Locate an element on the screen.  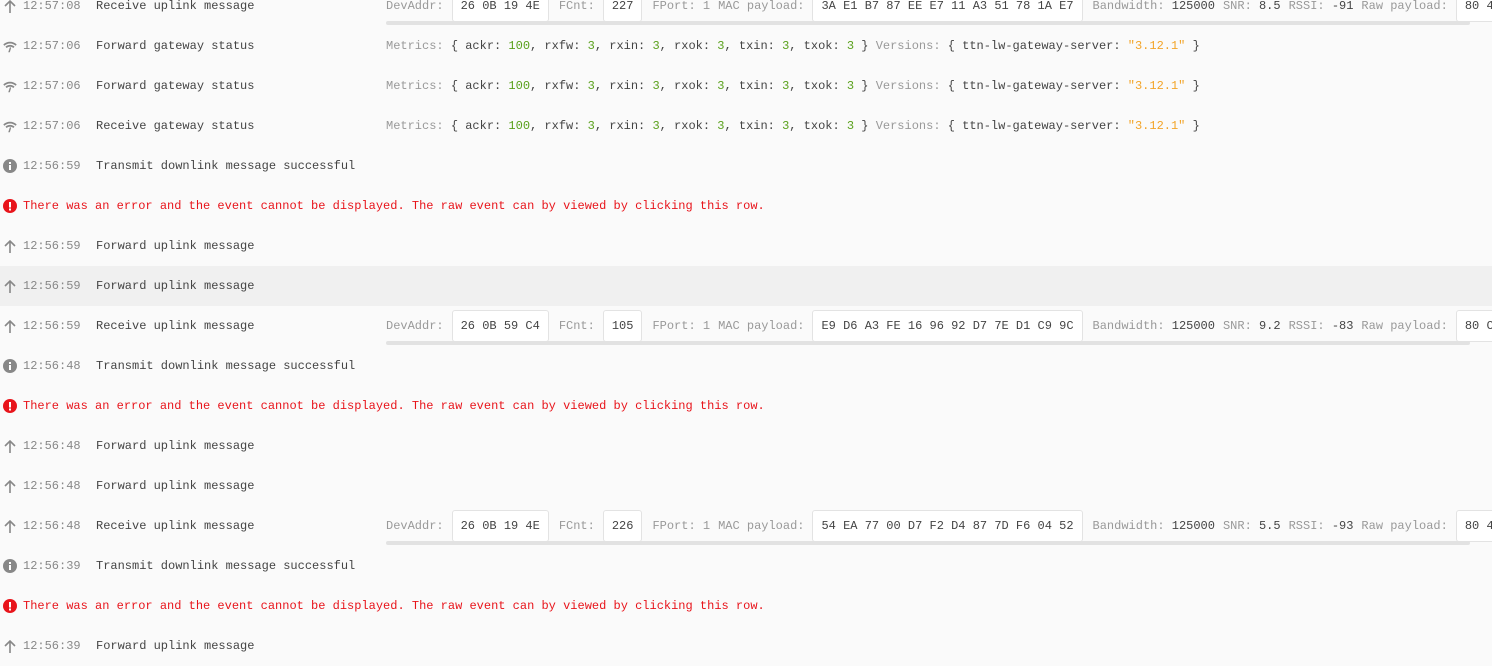
snr-value: 8.5 is located at coordinates (1269, 6).